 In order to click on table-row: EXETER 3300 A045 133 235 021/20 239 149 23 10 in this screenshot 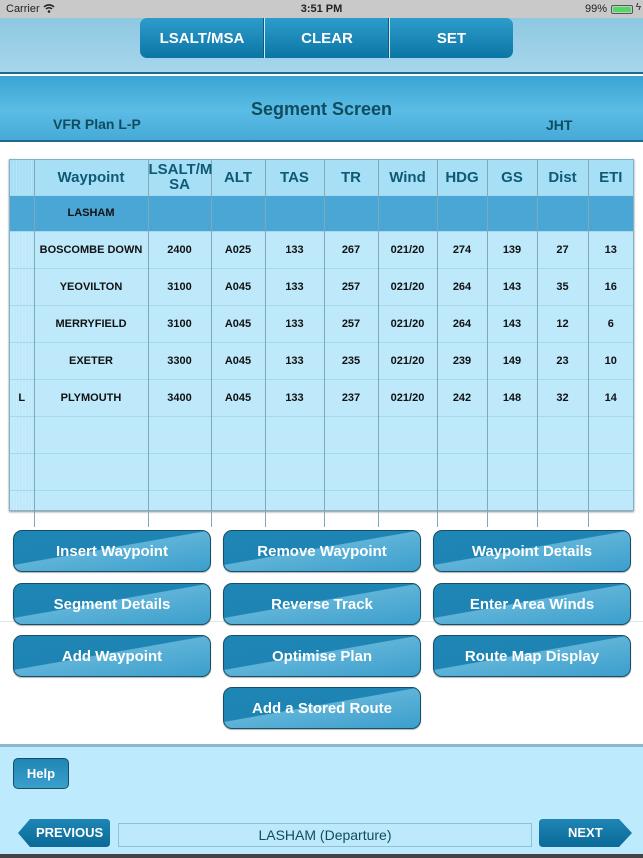, I will do `click(321, 360)`.